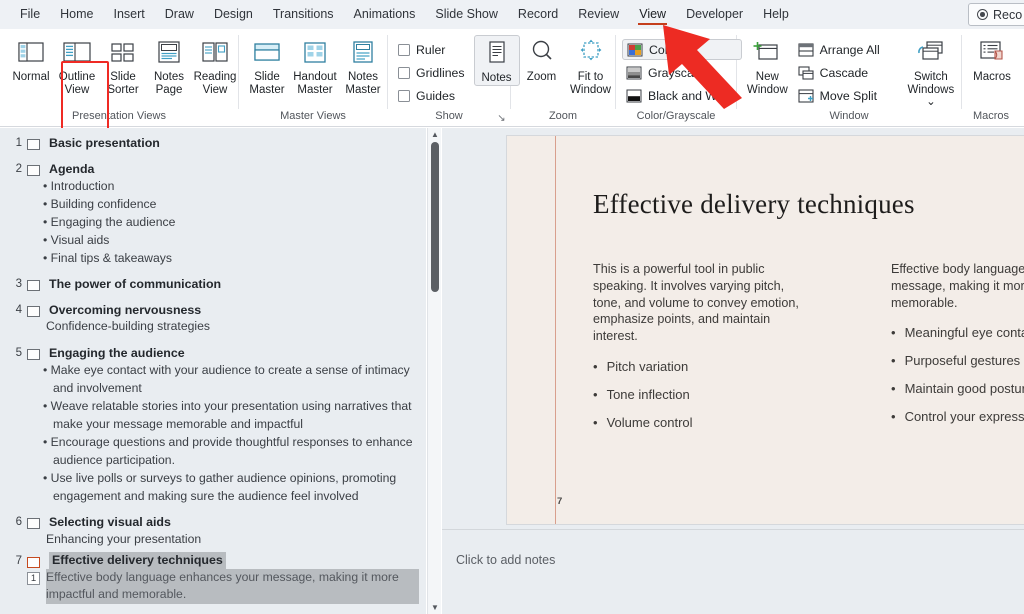 This screenshot has height=614, width=1024. What do you see at coordinates (104, 143) in the screenshot?
I see `outline-slide-title: Basic presentation` at bounding box center [104, 143].